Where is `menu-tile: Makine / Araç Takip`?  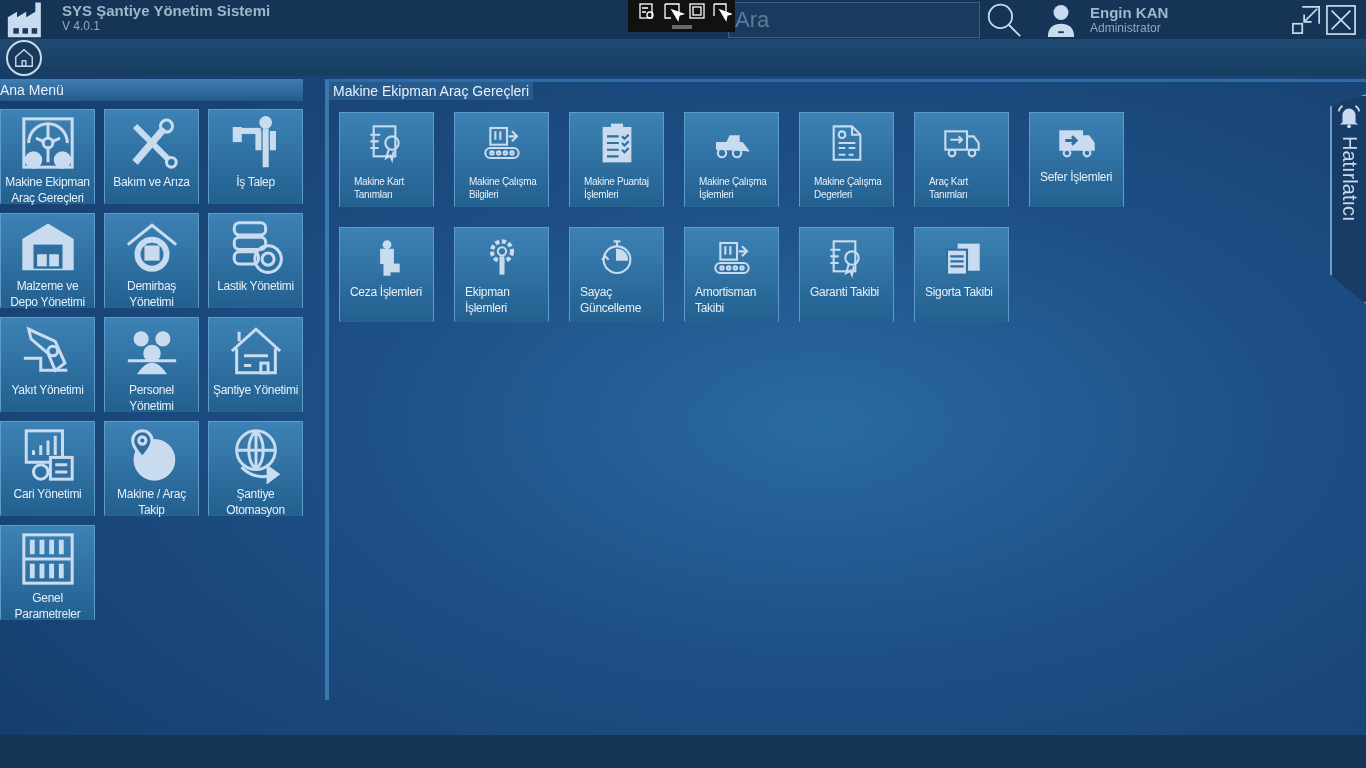
menu-tile: Makine / Araç Takip is located at coordinates (151, 468).